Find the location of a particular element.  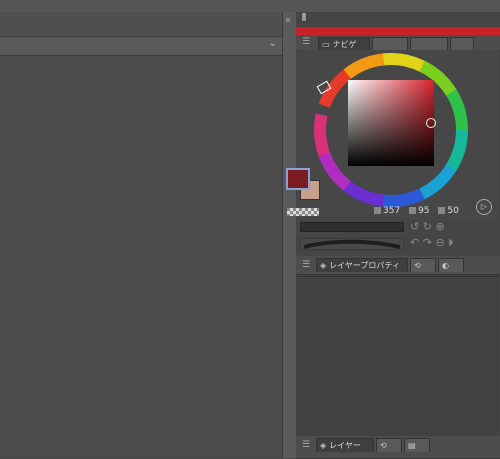

layer-property-tab-row: ☰ ◈ レイヤープロパティ ⟲ ◐ is located at coordinates (398, 265).